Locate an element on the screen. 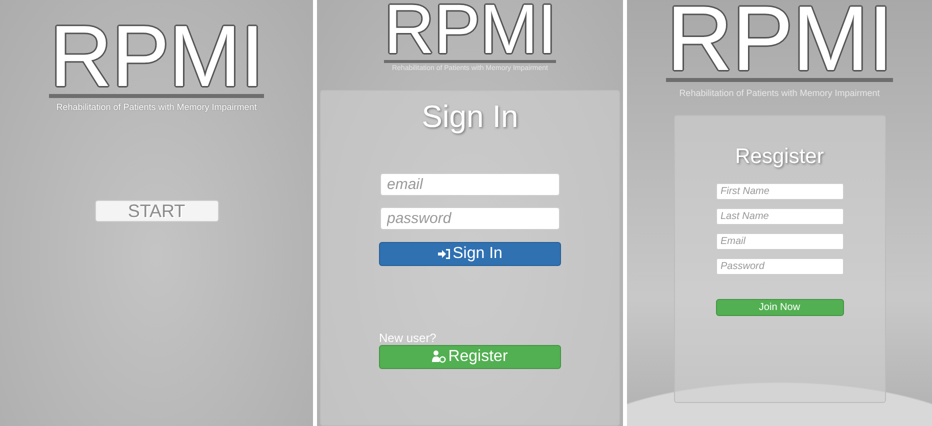 Image resolution: width=932 pixels, height=426 pixels. sign-in-icon is located at coordinates (444, 254).